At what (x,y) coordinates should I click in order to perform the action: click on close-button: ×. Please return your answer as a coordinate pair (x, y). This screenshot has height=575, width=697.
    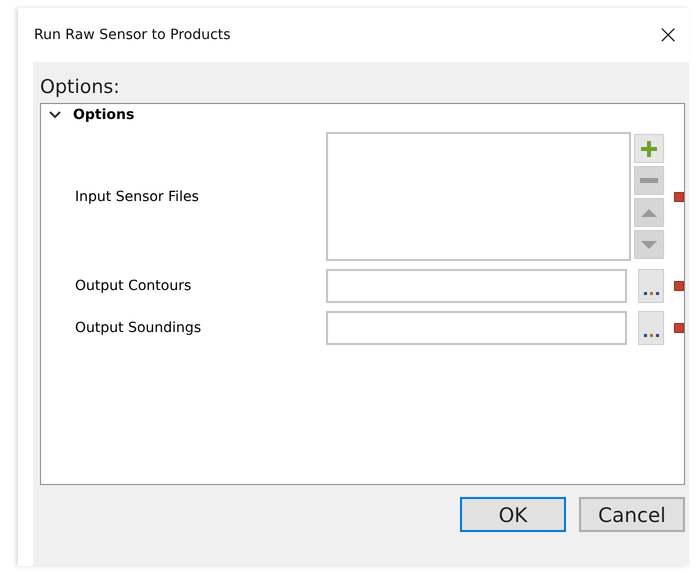
    Looking at the image, I should click on (668, 35).